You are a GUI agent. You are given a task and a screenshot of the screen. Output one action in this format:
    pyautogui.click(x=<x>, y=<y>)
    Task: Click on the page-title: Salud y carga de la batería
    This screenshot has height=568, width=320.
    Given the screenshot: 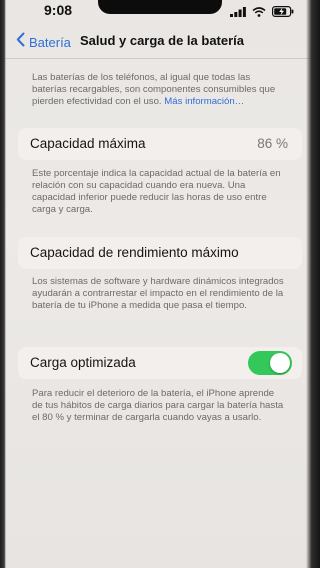 What is the action you would take?
    pyautogui.click(x=162, y=40)
    